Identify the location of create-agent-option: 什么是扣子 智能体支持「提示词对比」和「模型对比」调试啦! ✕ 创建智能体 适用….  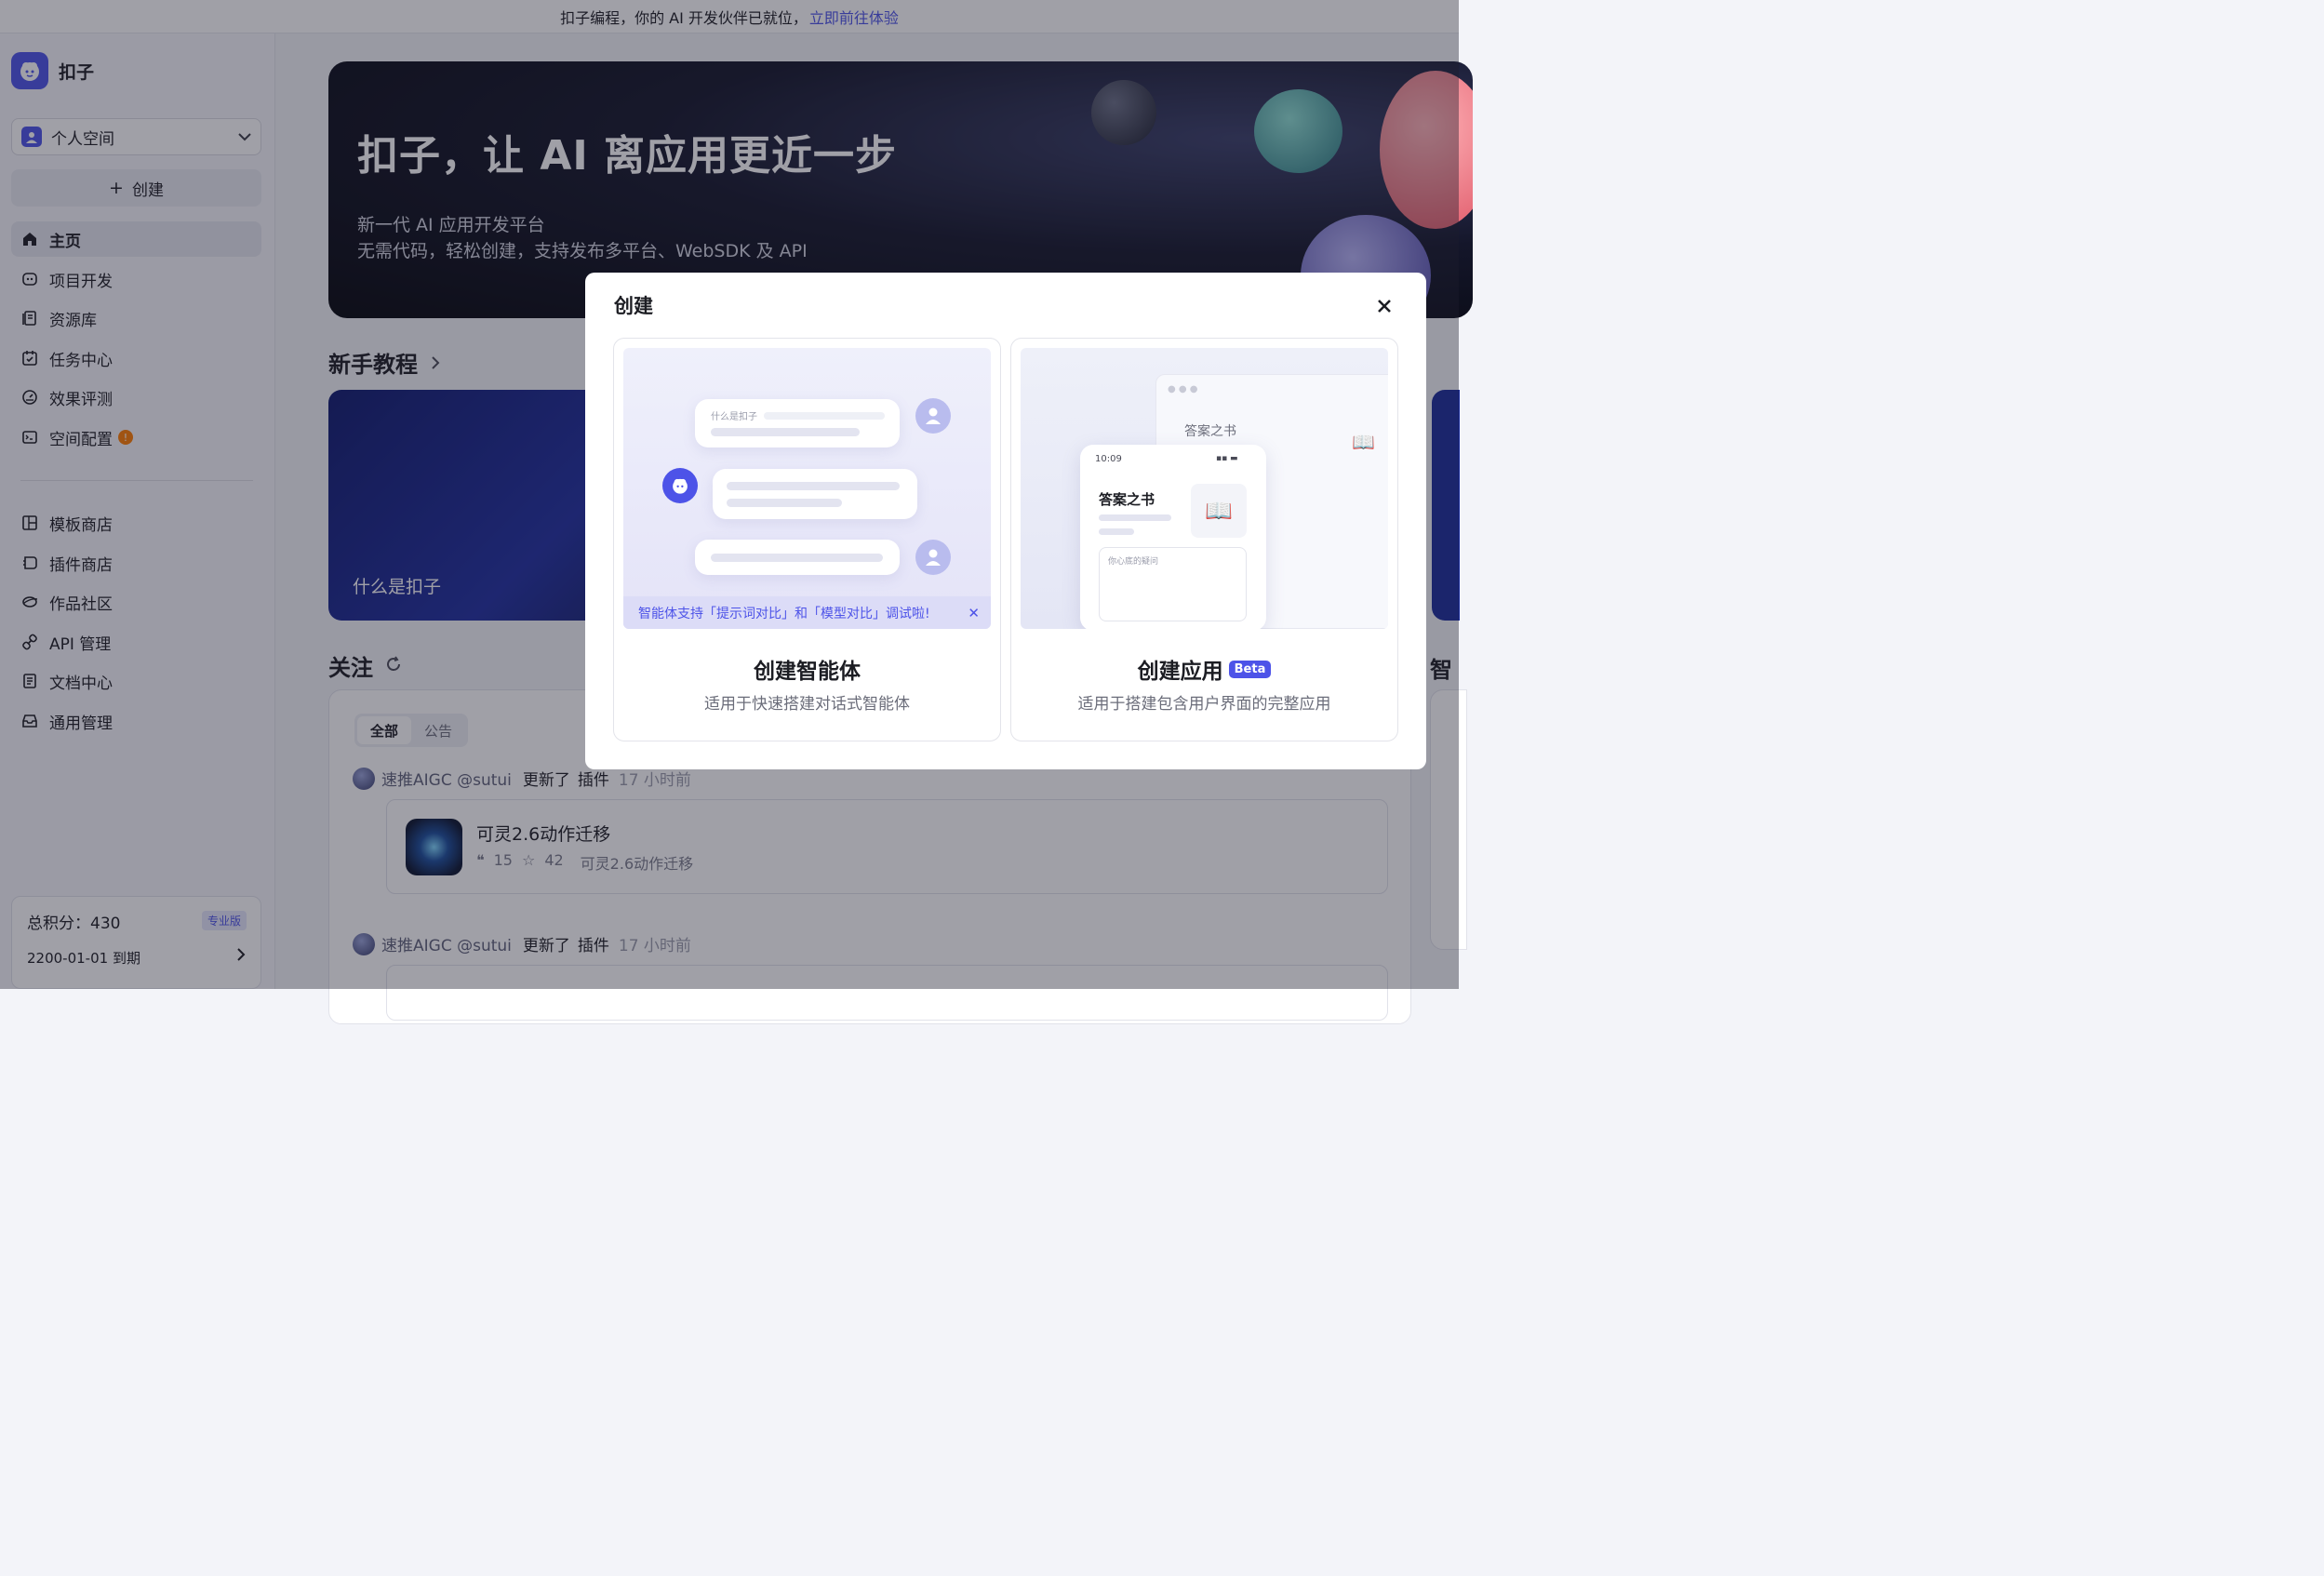
(807, 539).